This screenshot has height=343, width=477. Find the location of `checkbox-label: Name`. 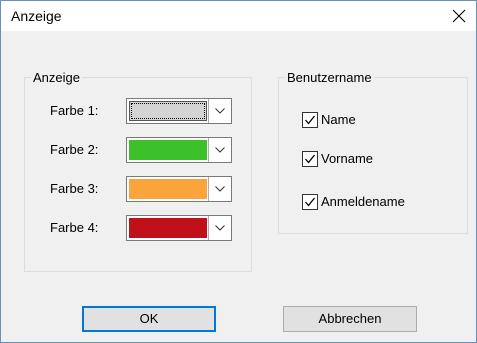

checkbox-label: Name is located at coordinates (338, 119).